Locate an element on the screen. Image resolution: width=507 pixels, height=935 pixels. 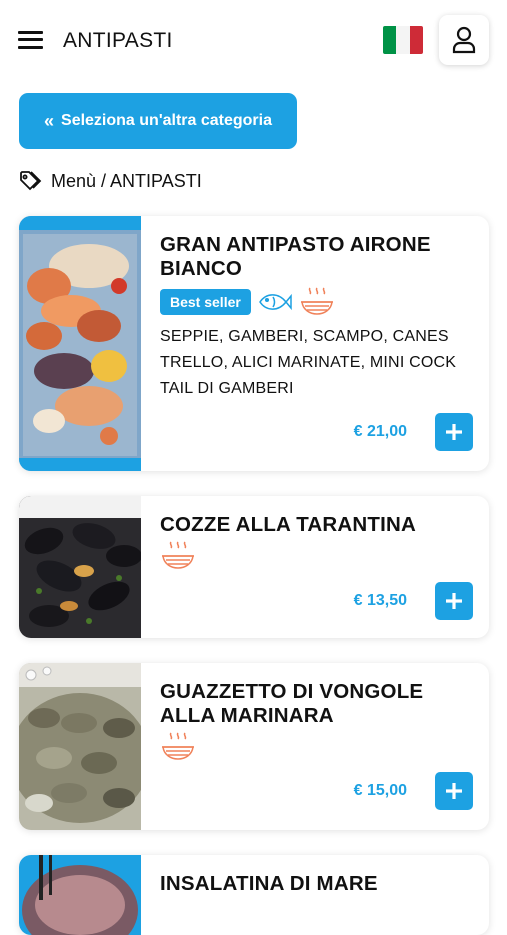
double-chevron-left-icon: « is located at coordinates (49, 120).